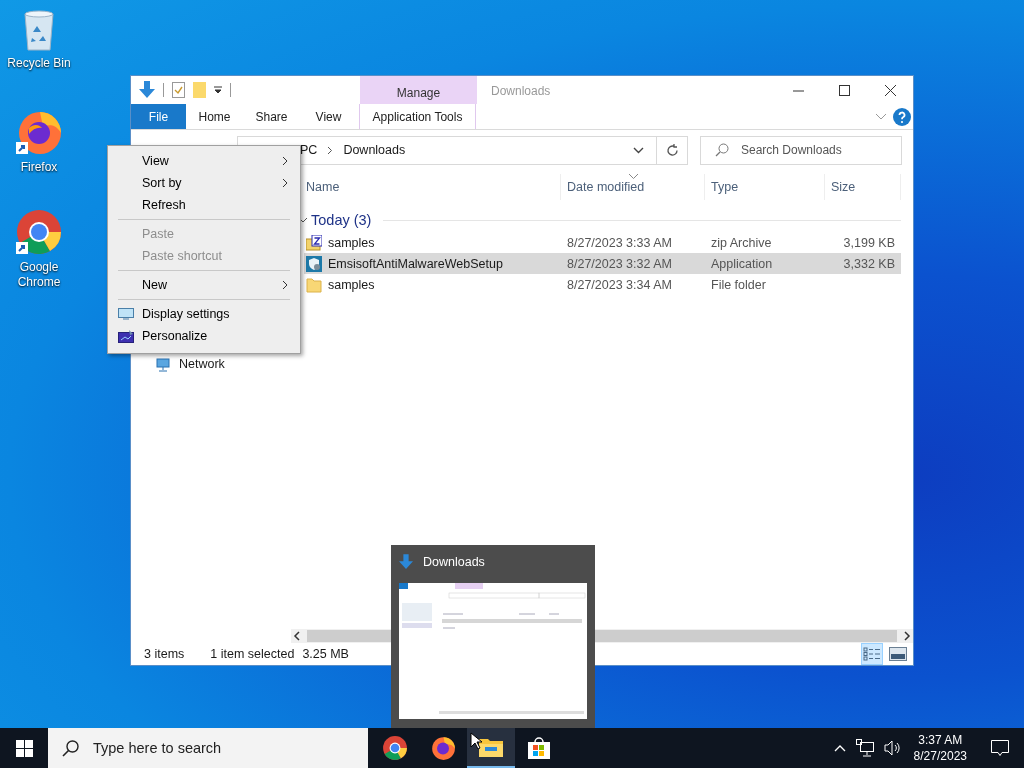 The image size is (1024, 768). Describe the element at coordinates (417, 116) in the screenshot. I see `ribbon-tab: Application Tools` at that location.